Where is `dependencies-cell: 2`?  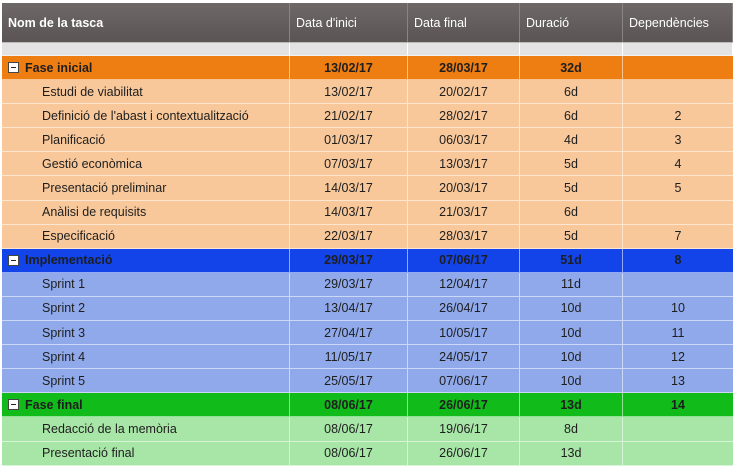 dependencies-cell: 2 is located at coordinates (678, 115).